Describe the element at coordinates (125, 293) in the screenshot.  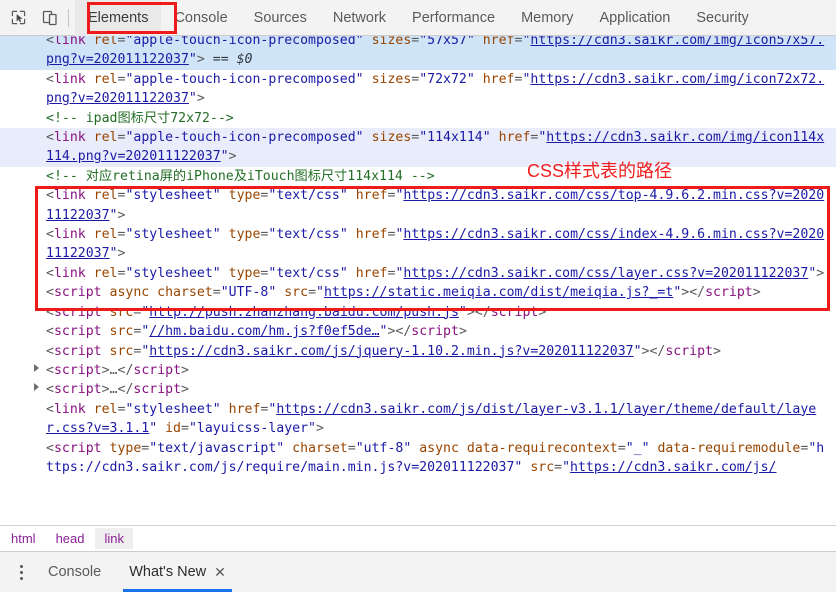
I see `code-token: async` at that location.